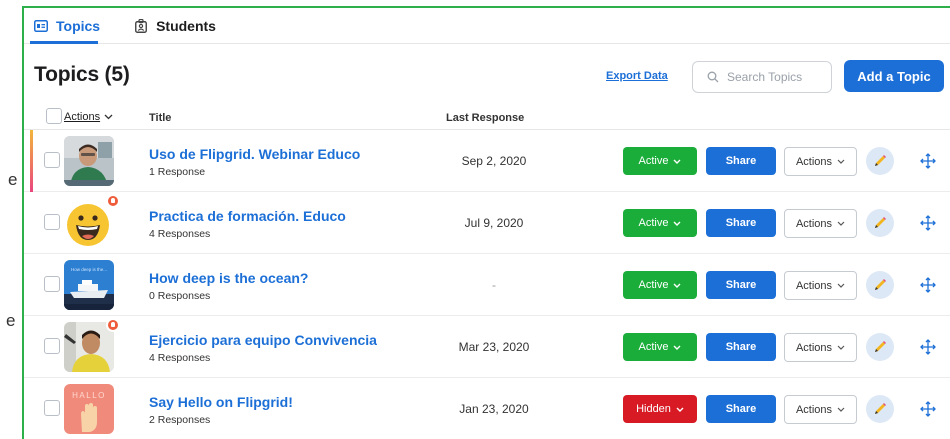 This screenshot has width=950, height=439. Describe the element at coordinates (141, 25) in the screenshot. I see `student-badge-icon` at that location.